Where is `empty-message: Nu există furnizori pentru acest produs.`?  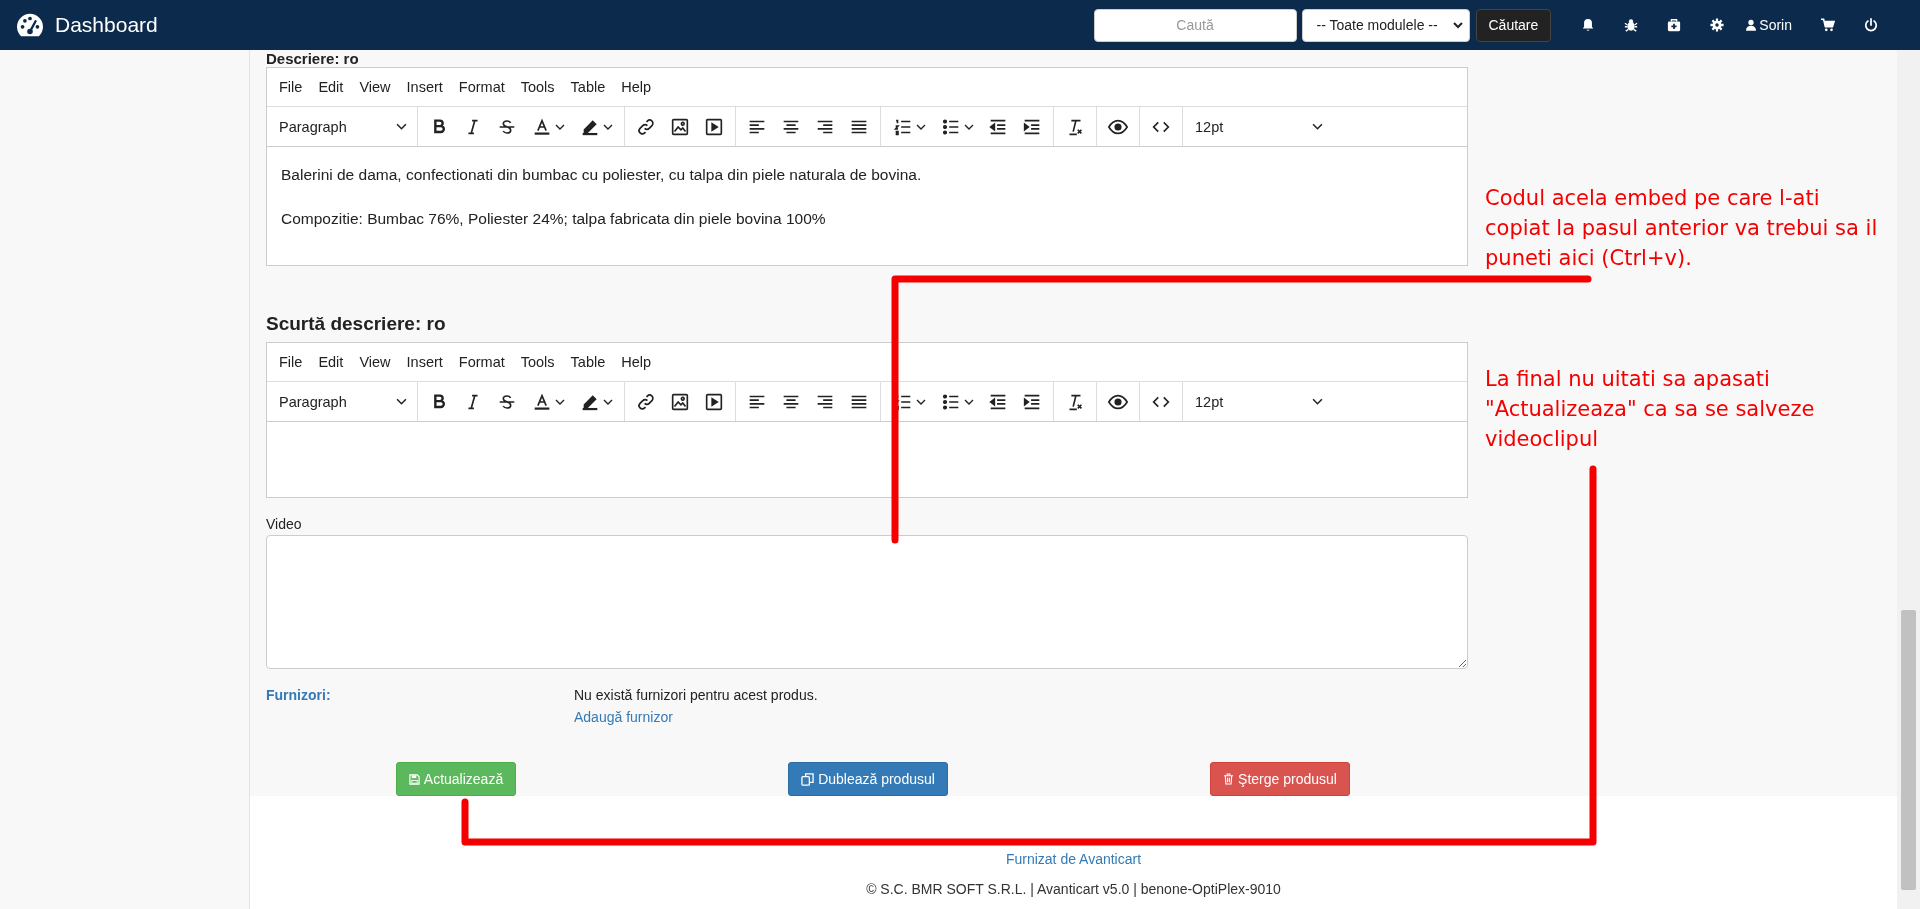 empty-message: Nu există furnizori pentru acest produs. is located at coordinates (696, 695).